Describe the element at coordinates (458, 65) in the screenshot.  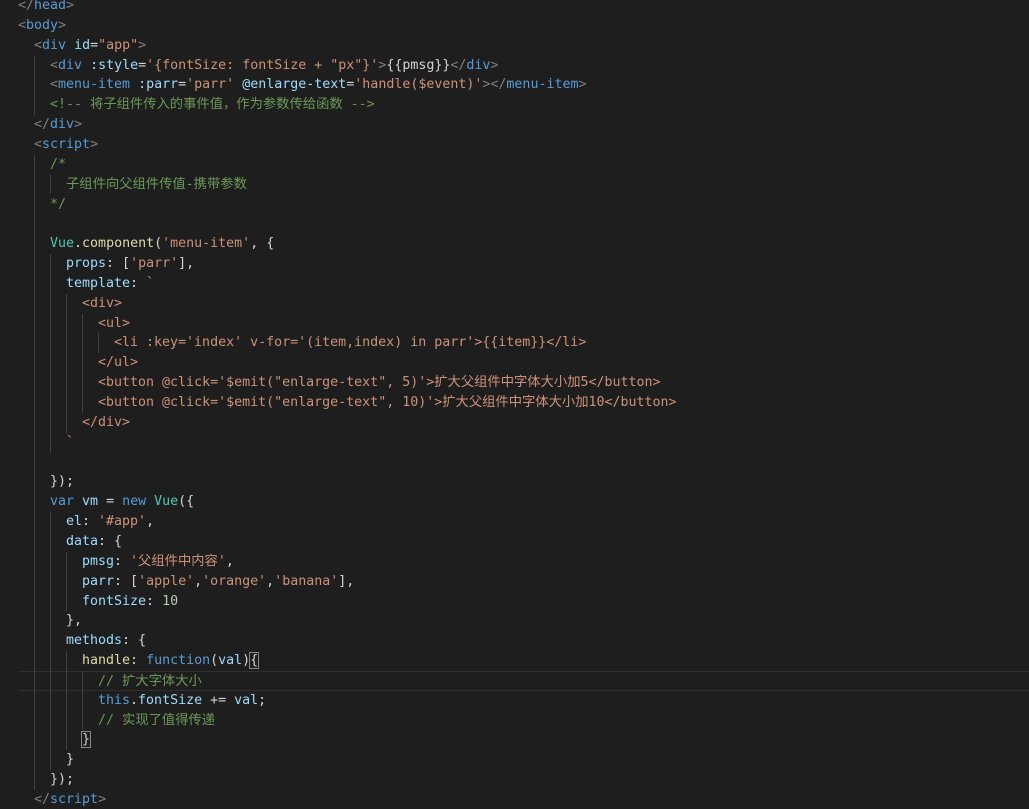
I see `code-token: </` at that location.